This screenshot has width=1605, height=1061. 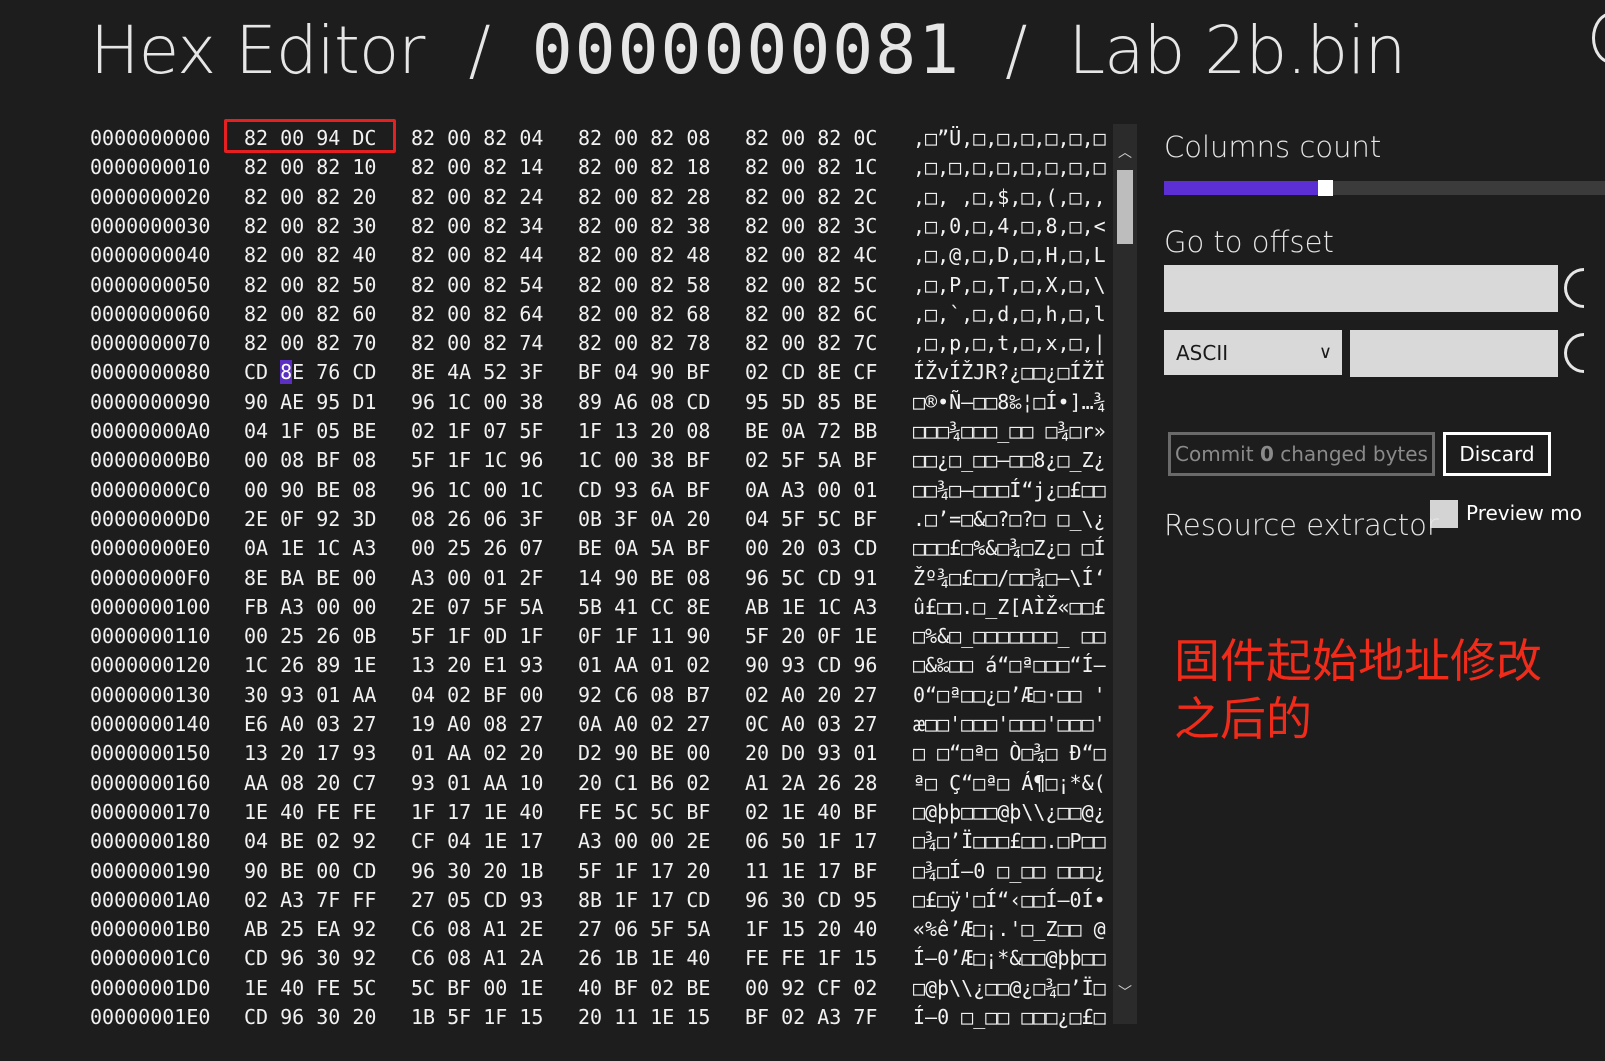 What do you see at coordinates (1016, 255) in the screenshot?
I see `ascii-text: ,□,@,□,D,□,H,□,L` at bounding box center [1016, 255].